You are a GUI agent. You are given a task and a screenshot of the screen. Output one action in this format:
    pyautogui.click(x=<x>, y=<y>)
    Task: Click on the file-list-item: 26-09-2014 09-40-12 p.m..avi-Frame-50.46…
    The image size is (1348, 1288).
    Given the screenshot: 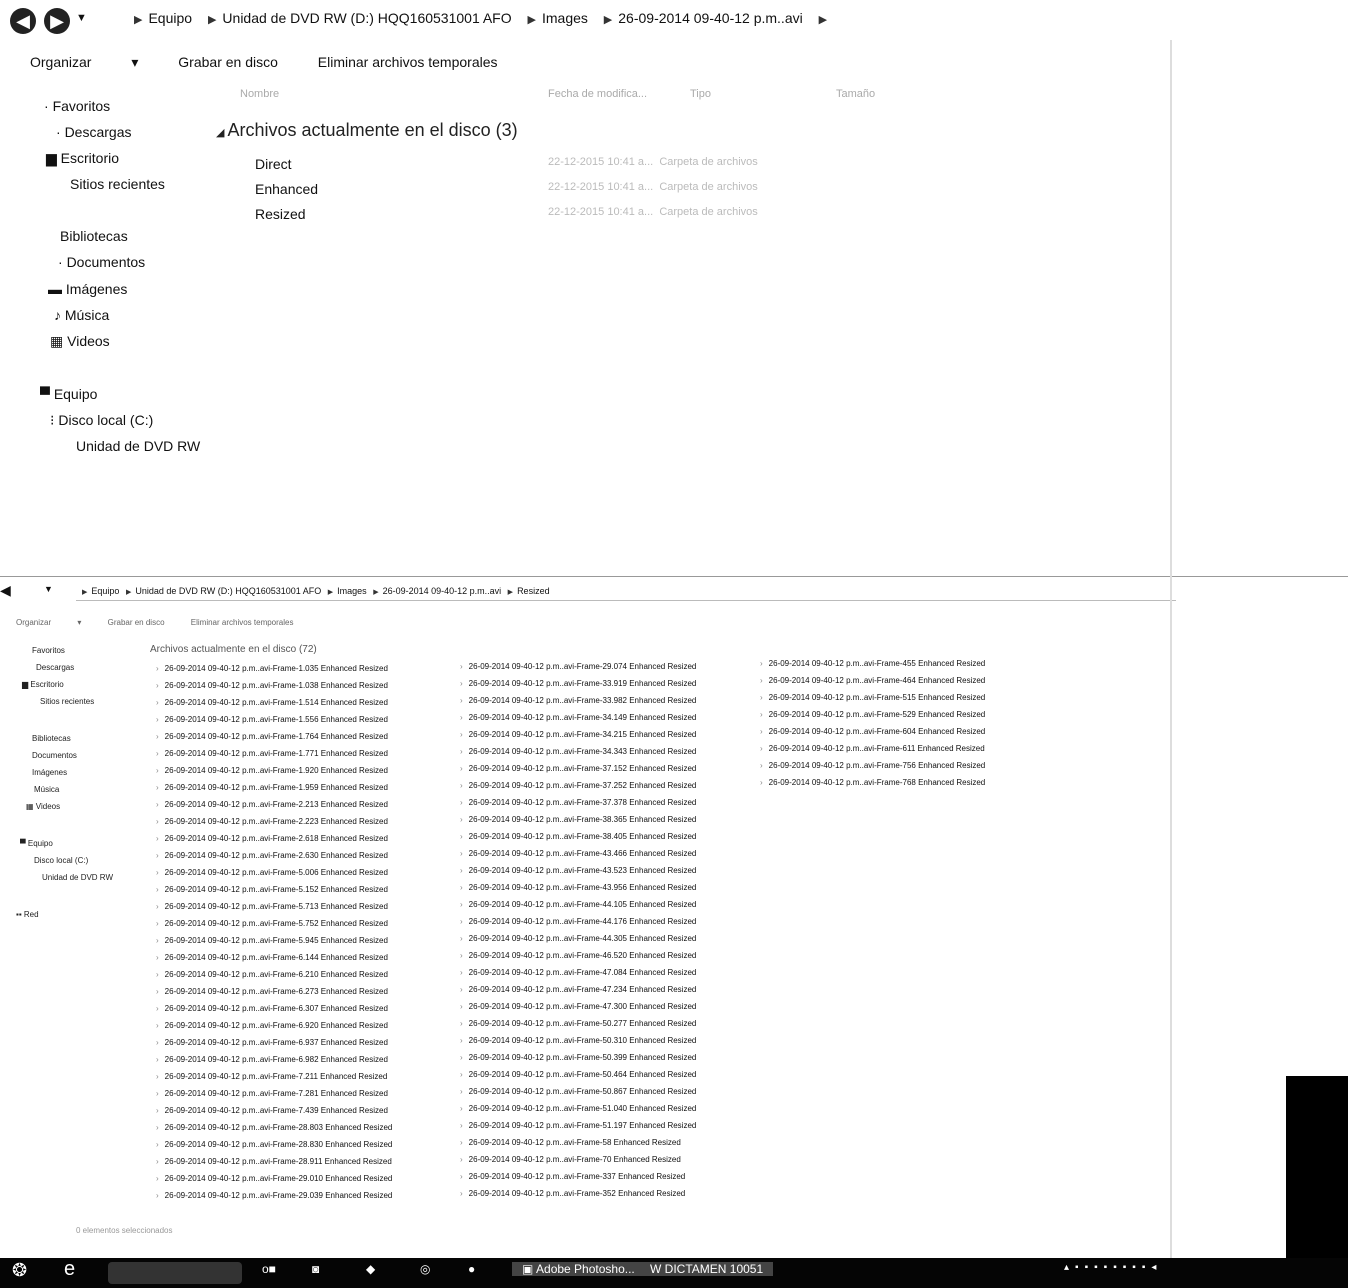 What is the action you would take?
    pyautogui.click(x=578, y=1074)
    